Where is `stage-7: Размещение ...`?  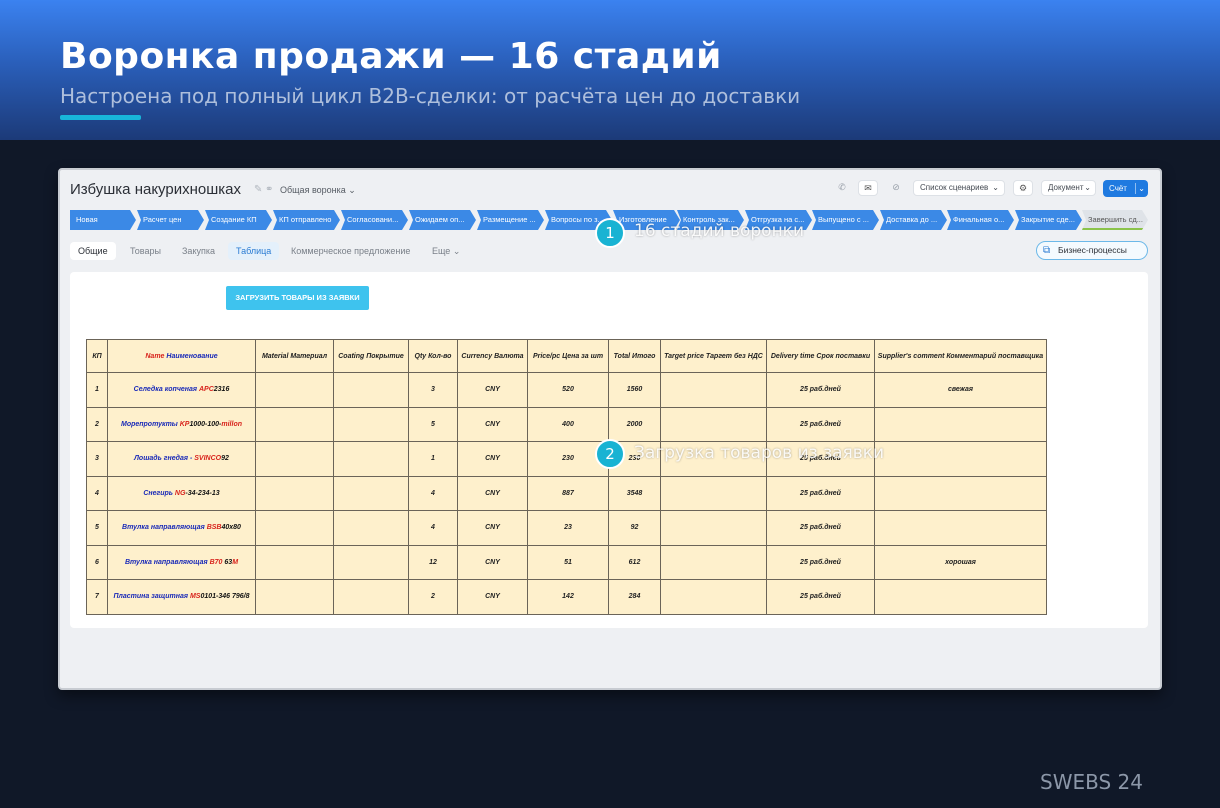 stage-7: Размещение ... is located at coordinates (510, 220).